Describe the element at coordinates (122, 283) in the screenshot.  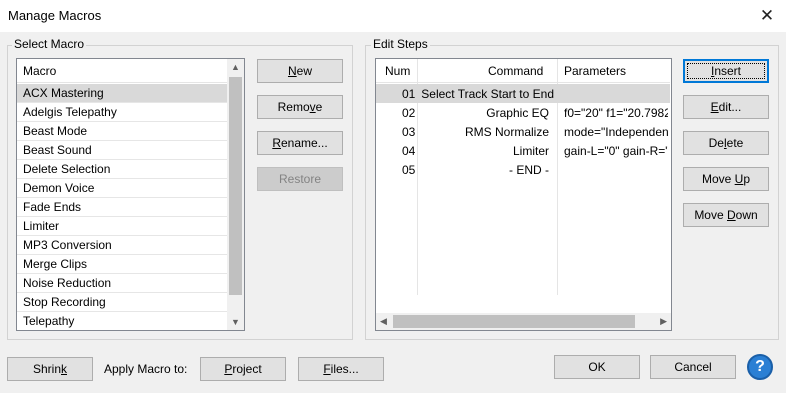
I see `list-item: Noise Reduction` at that location.